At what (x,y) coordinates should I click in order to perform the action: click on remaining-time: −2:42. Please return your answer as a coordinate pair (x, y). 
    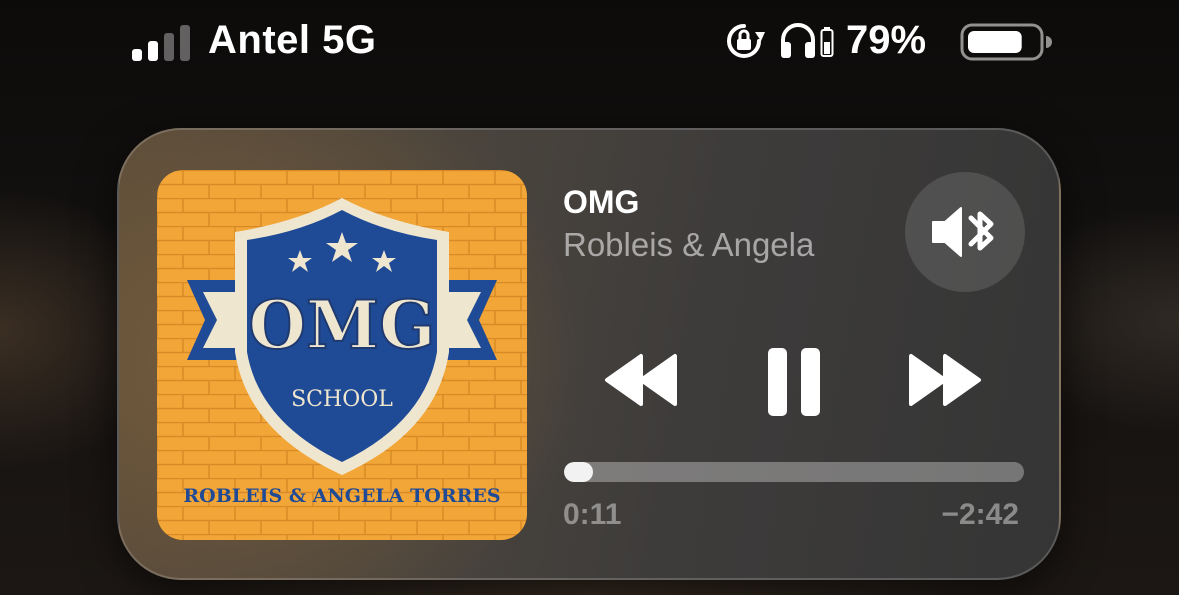
    Looking at the image, I should click on (980, 514).